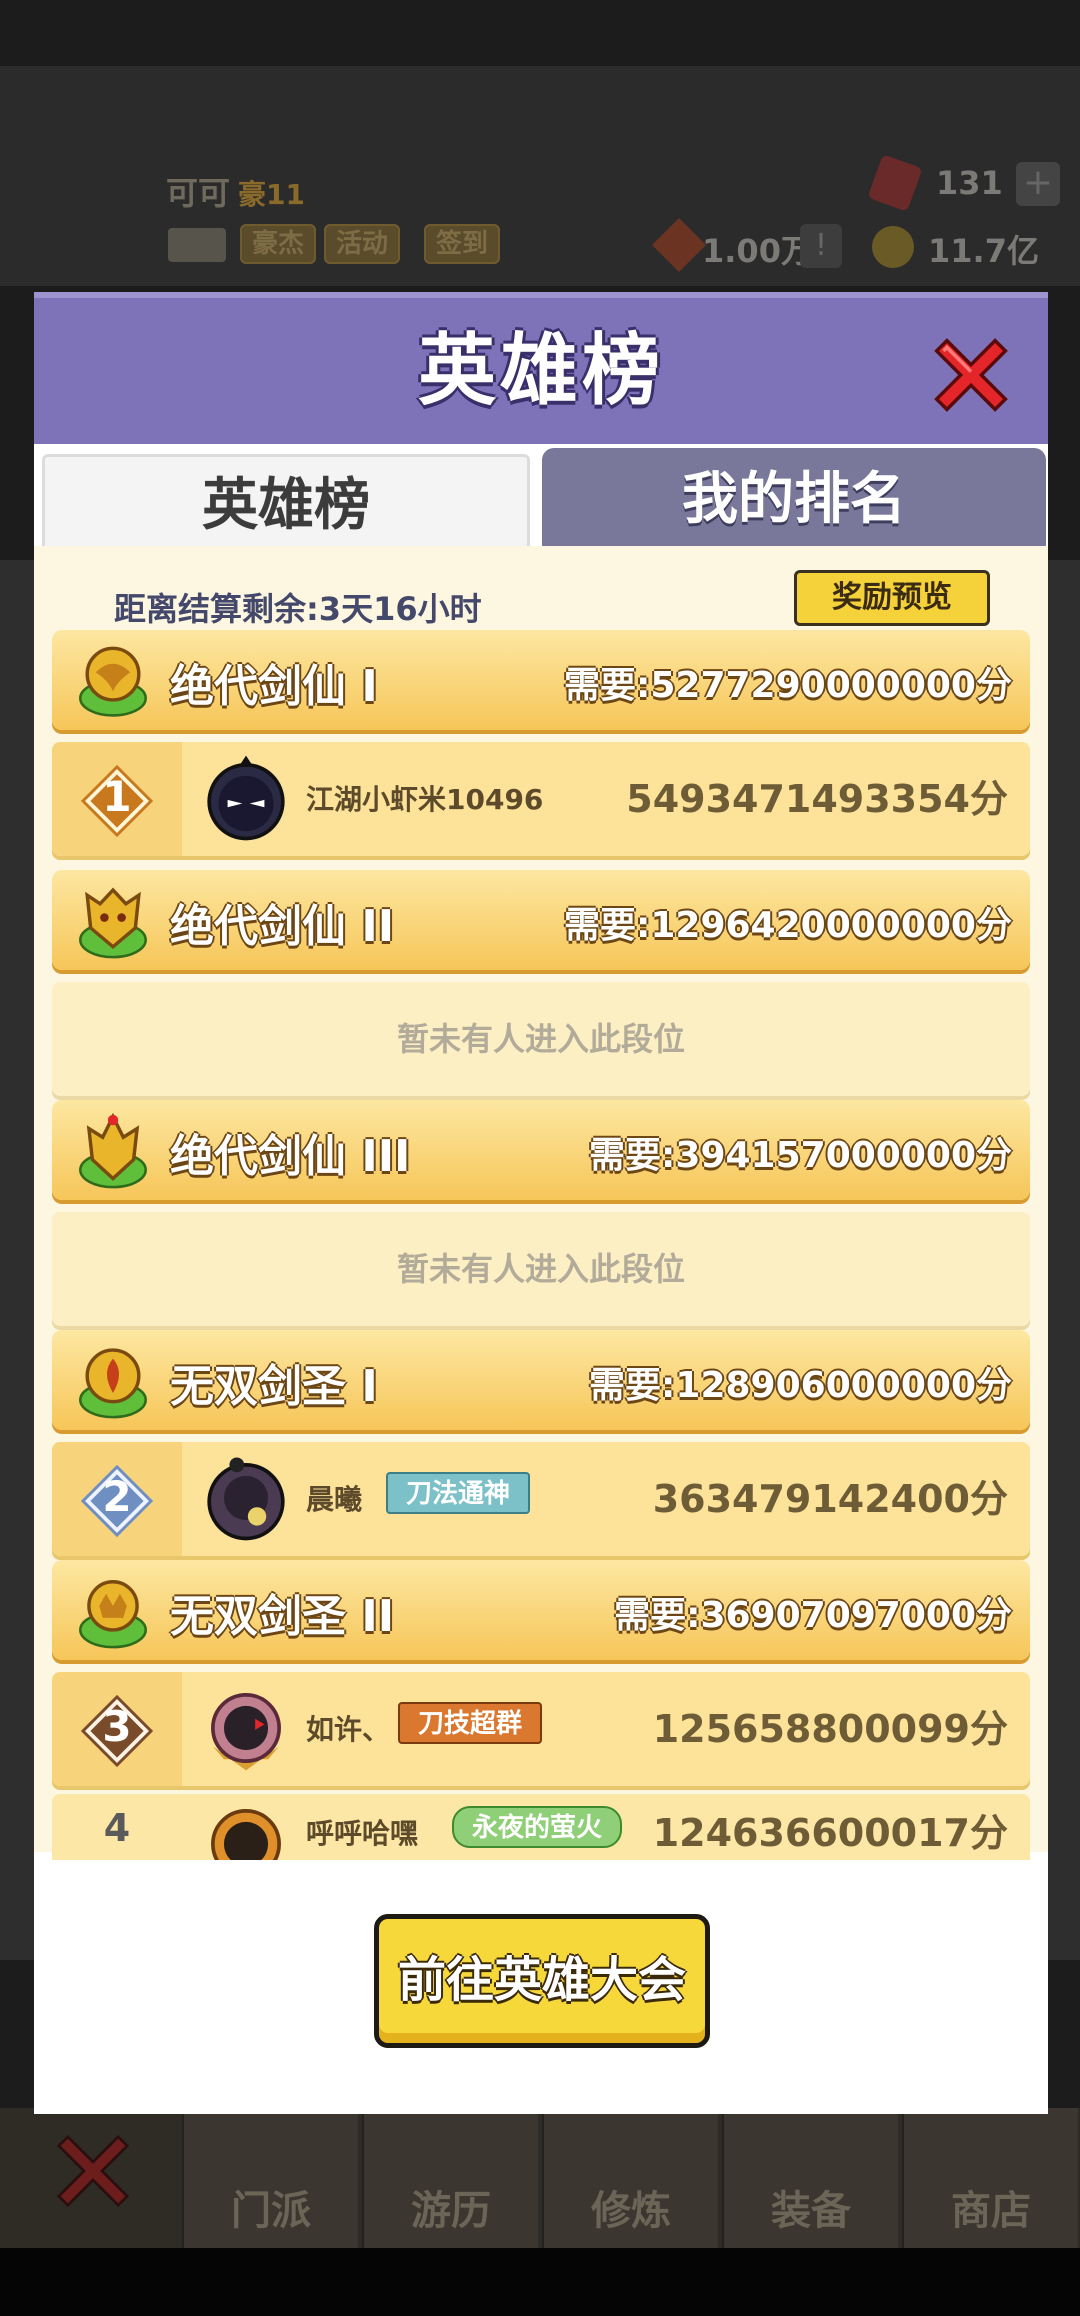 This screenshot has width=1080, height=2316. What do you see at coordinates (270, 2178) in the screenshot?
I see `nav-sect: 门派` at bounding box center [270, 2178].